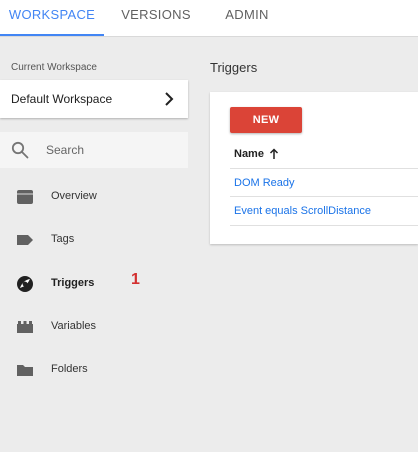  I want to click on sidebar-item-tags-label: Tags, so click(63, 239).